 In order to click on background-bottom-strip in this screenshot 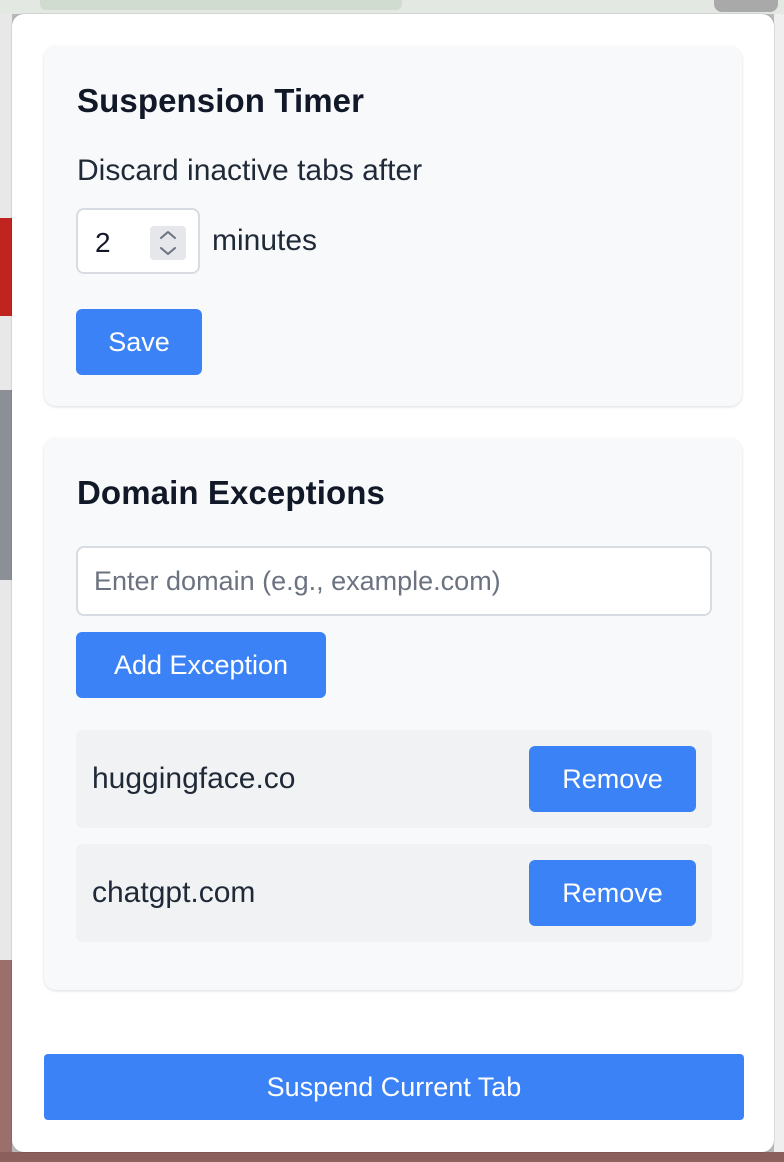, I will do `click(392, 1157)`.